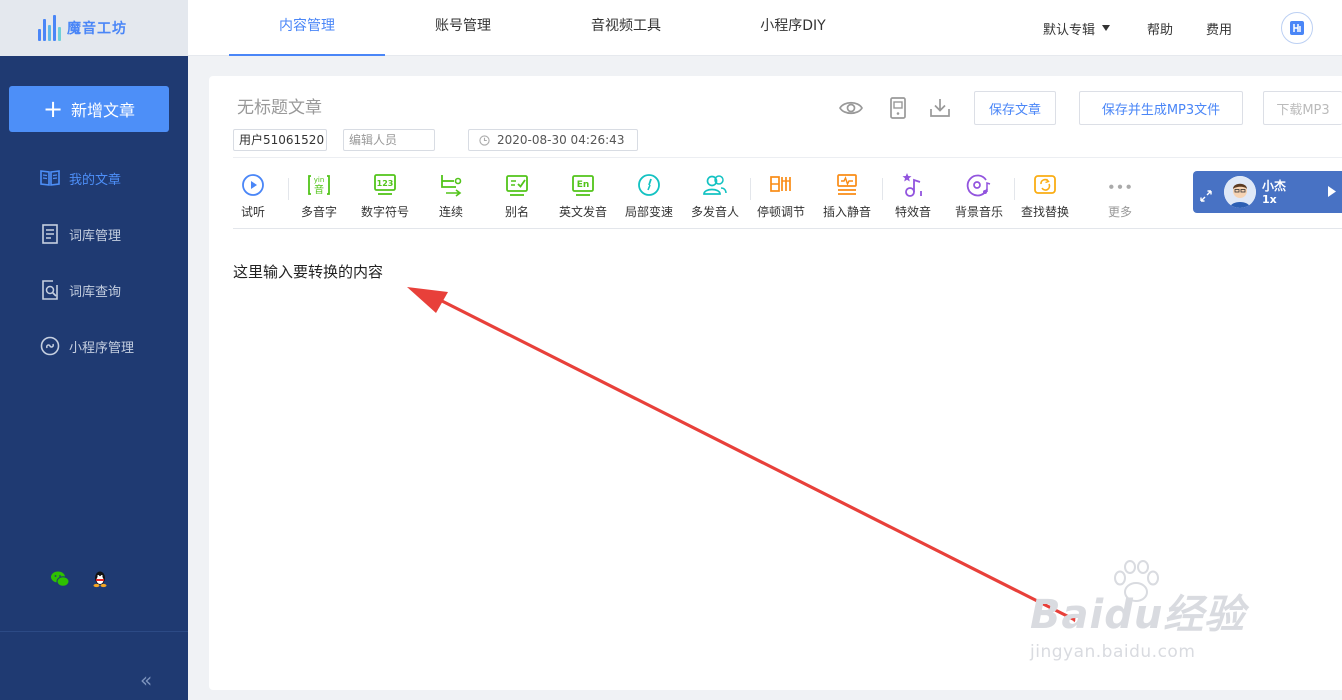 Image resolution: width=1342 pixels, height=700 pixels. Describe the element at coordinates (1113, 652) in the screenshot. I see `watermark-url: jingyan.baidu.com` at that location.